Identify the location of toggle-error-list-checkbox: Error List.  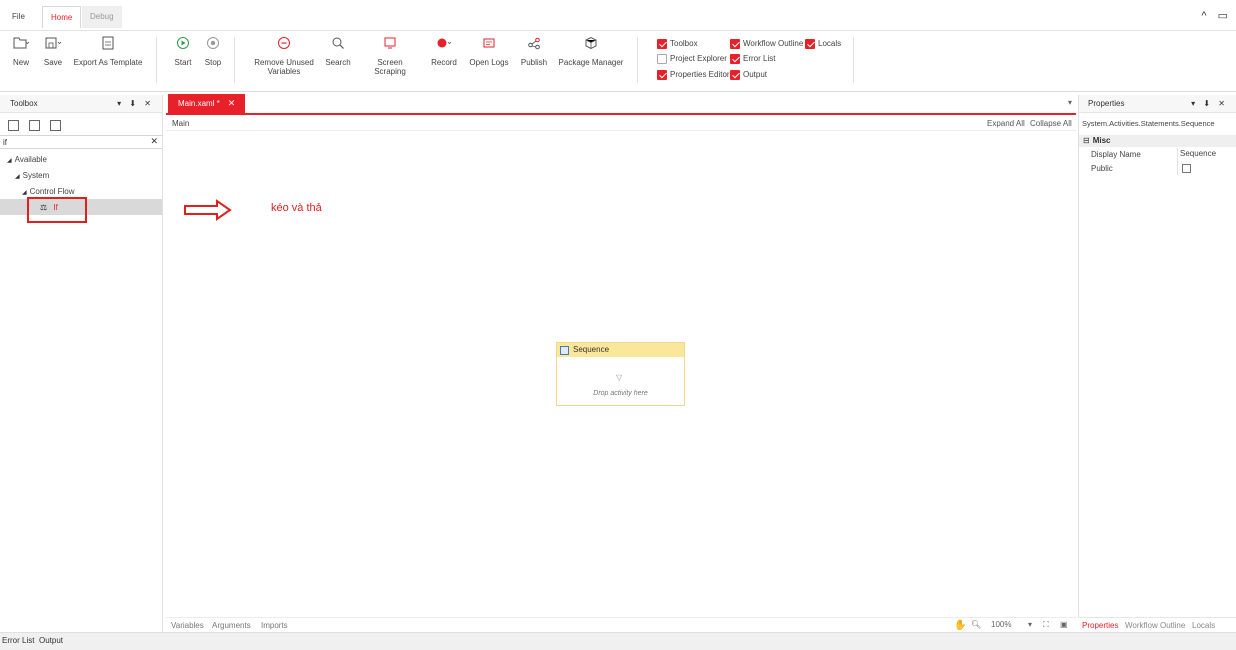
(752, 59).